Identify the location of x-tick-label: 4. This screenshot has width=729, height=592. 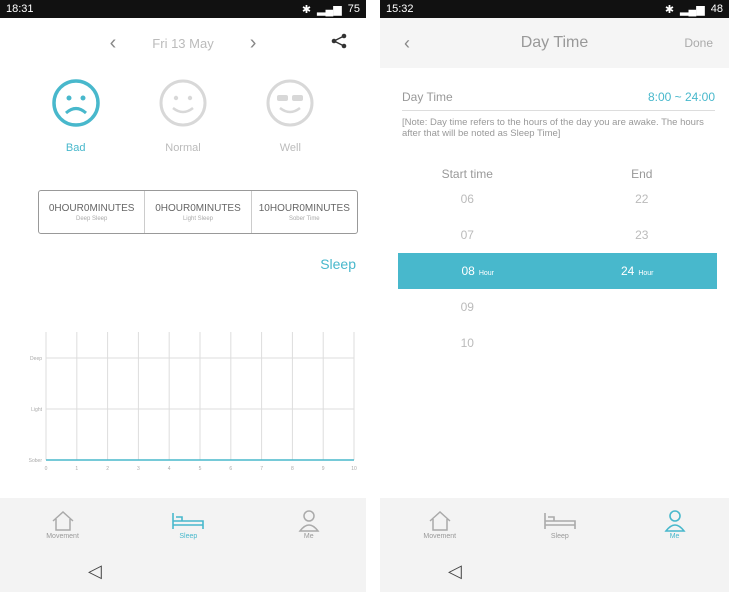
(169, 469).